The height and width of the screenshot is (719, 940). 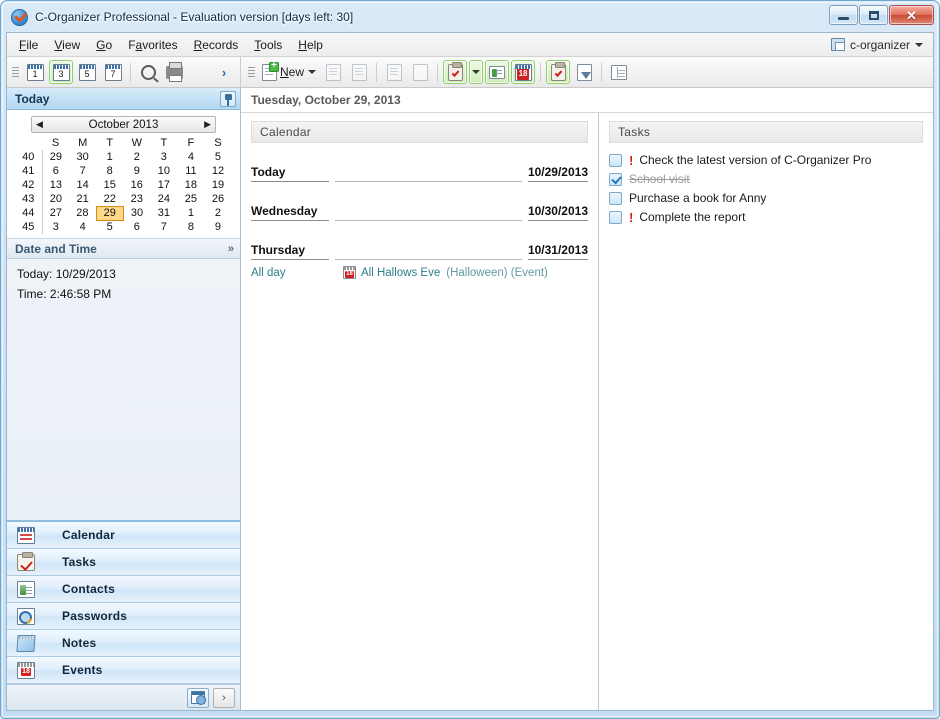 I want to click on sidebar-item-contacts: Contacts, so click(x=123, y=589).